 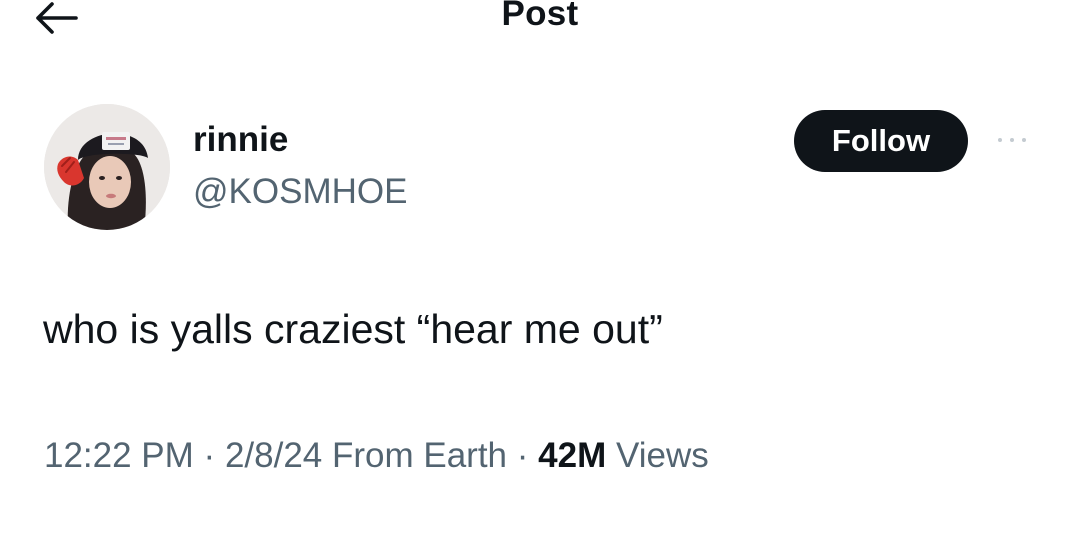 I want to click on more-dots-icon, so click(x=1012, y=140).